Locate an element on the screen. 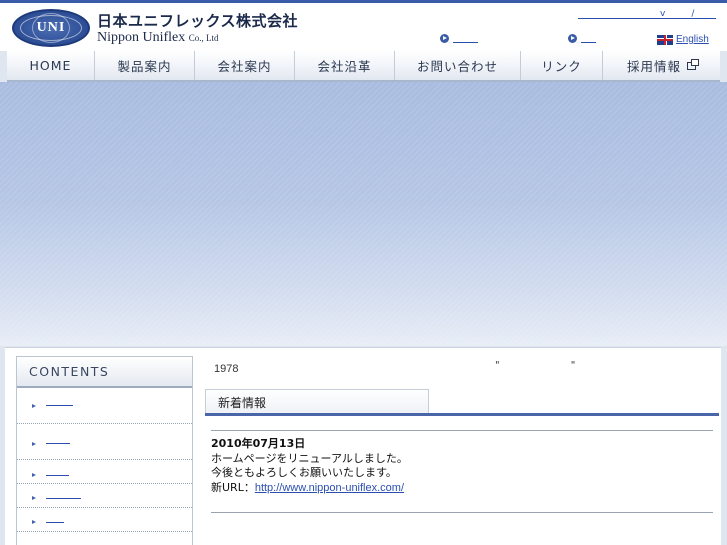 Image resolution: width=727 pixels, height=545 pixels. company-name-jp: 日本ユニフレックス株式会社 is located at coordinates (198, 21).